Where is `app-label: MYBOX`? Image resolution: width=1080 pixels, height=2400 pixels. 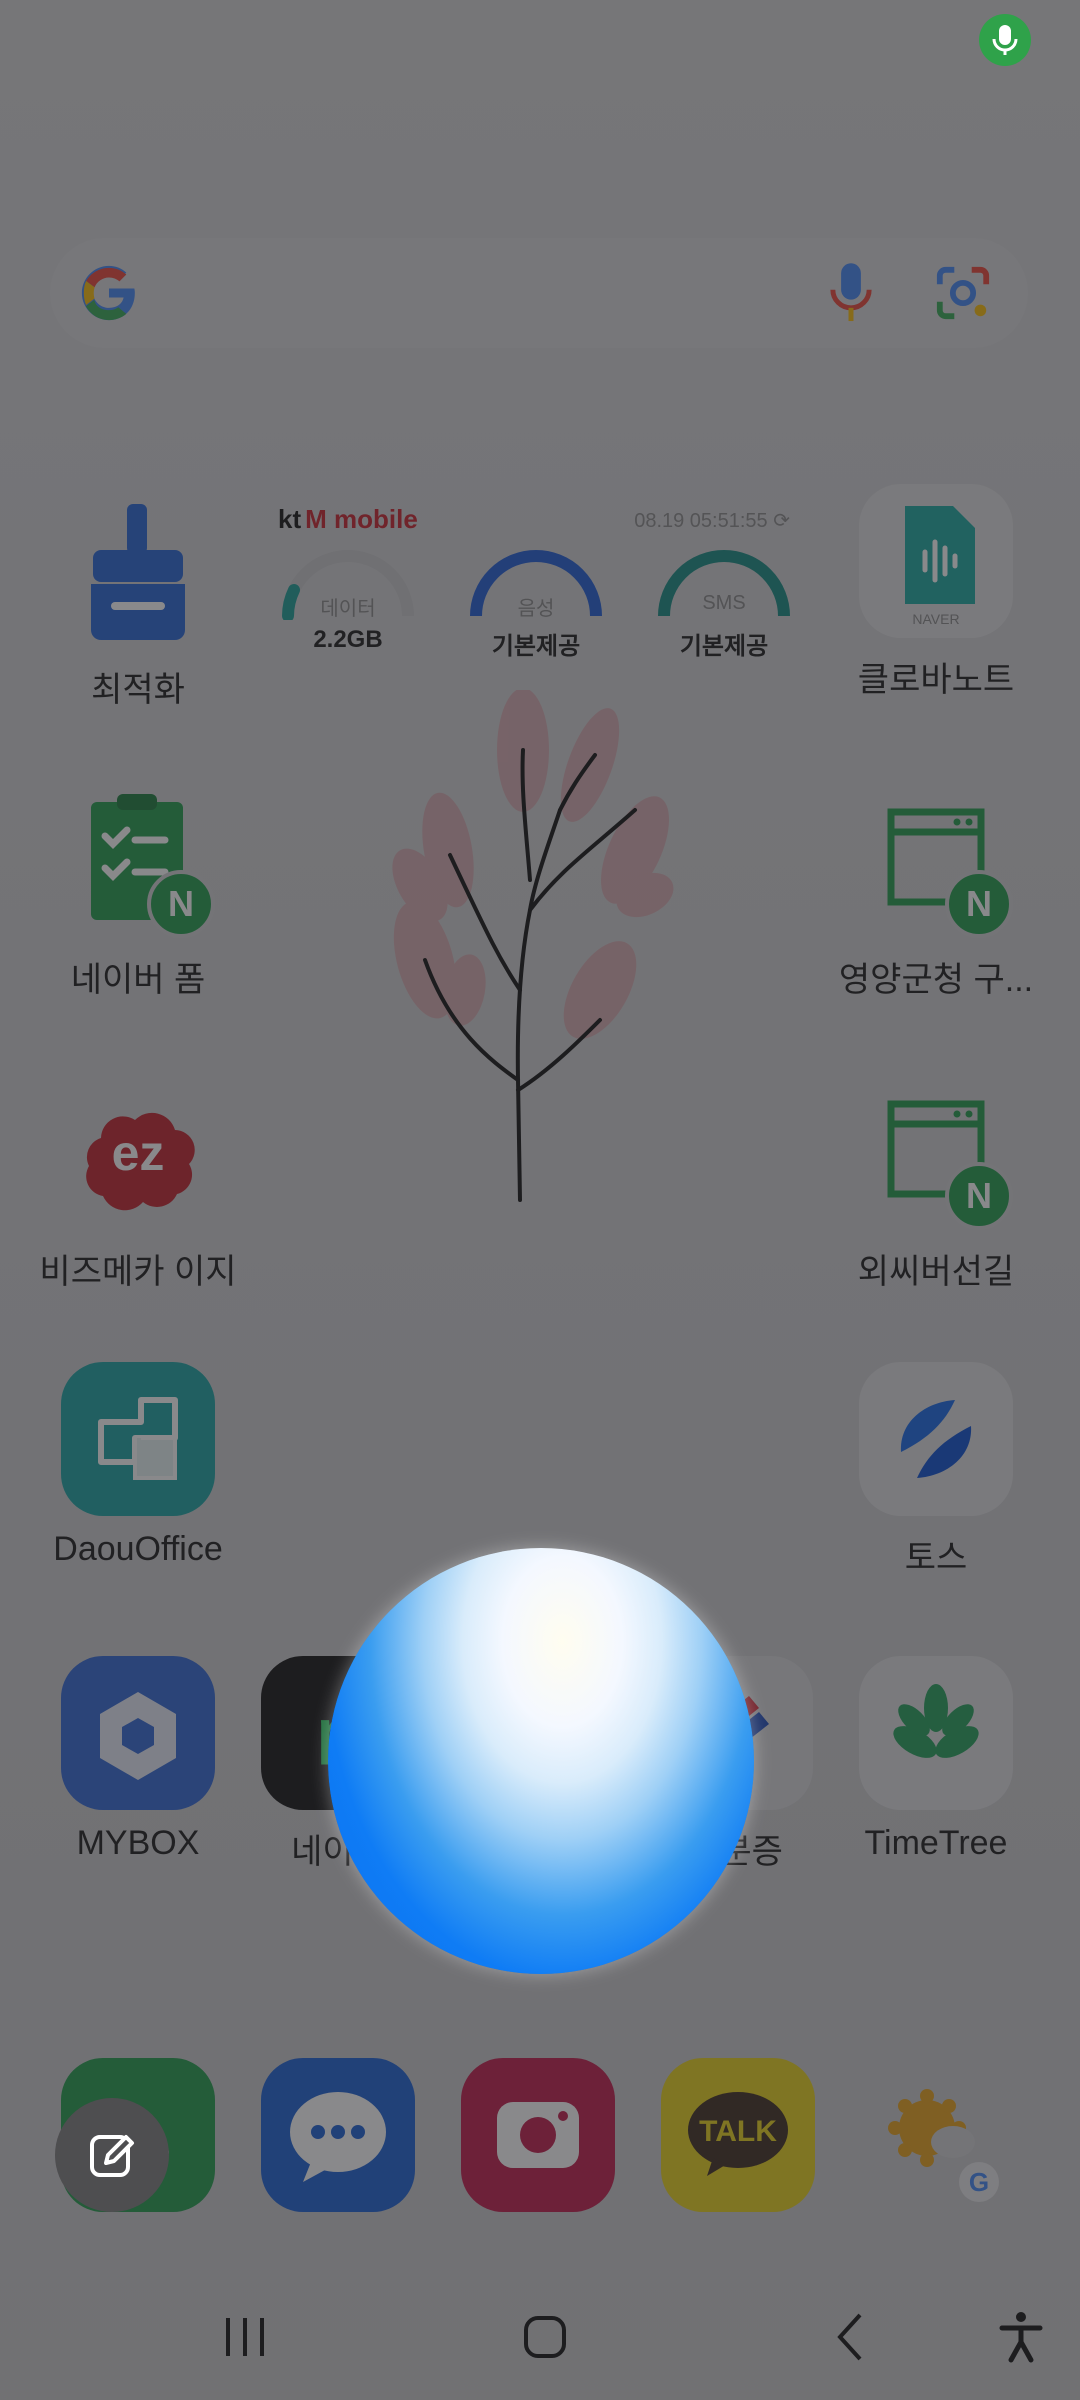
app-label: MYBOX is located at coordinates (138, 1843).